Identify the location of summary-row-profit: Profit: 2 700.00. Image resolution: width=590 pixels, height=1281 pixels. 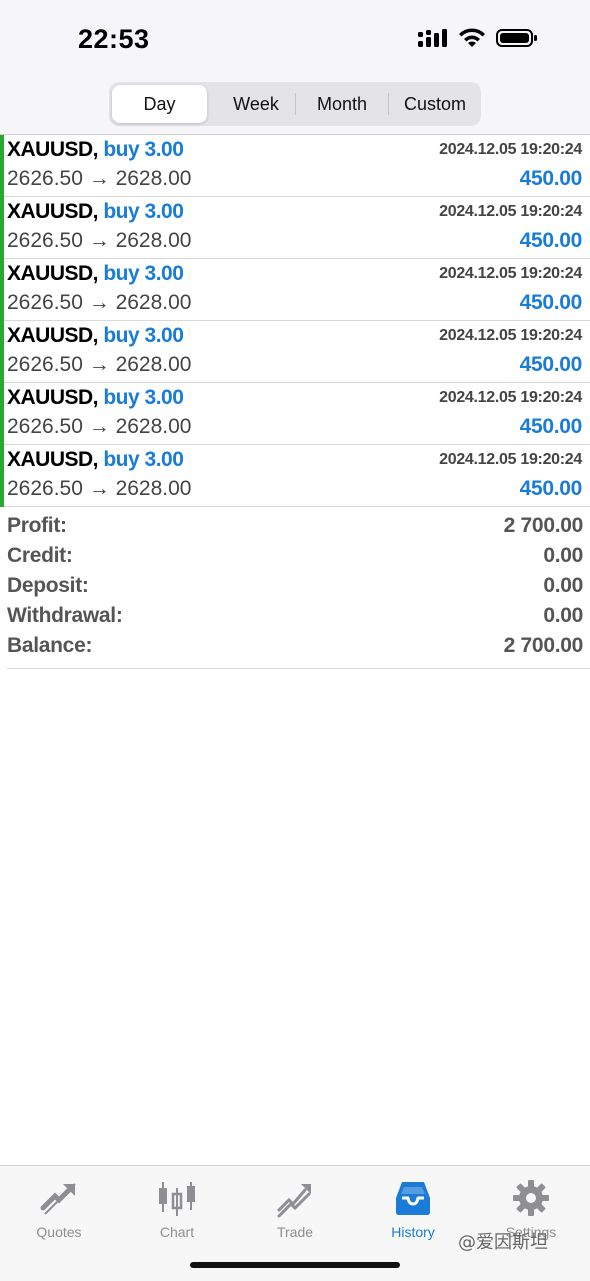
(295, 527).